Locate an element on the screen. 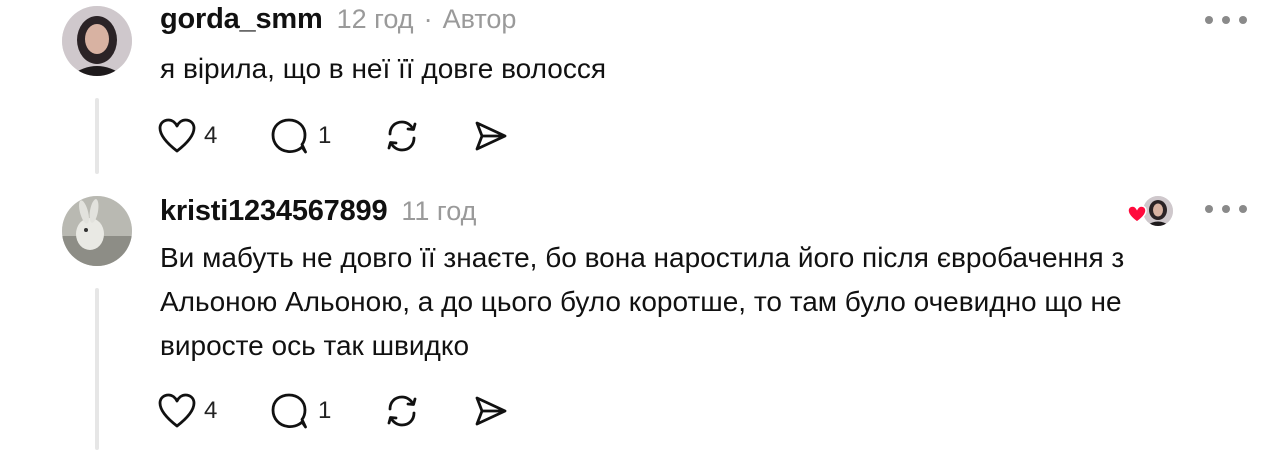 Image resolution: width=1286 pixels, height=450 pixels. rabbit-photo-icon is located at coordinates (97, 231).